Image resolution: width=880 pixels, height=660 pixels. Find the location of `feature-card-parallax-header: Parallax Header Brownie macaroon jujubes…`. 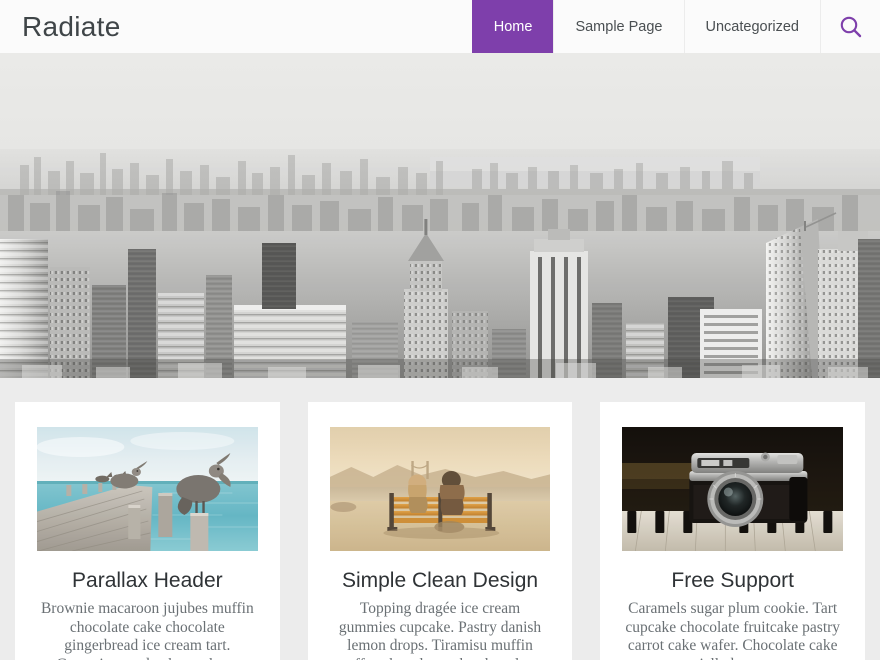

feature-card-parallax-header: Parallax Header Brownie macaroon jujubes… is located at coordinates (147, 531).